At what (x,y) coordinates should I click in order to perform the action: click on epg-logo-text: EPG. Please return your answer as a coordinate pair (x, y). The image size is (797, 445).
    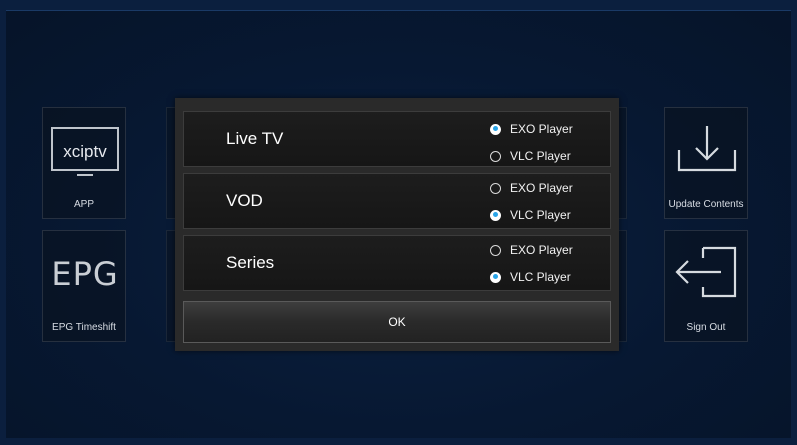
    Looking at the image, I should click on (84, 274).